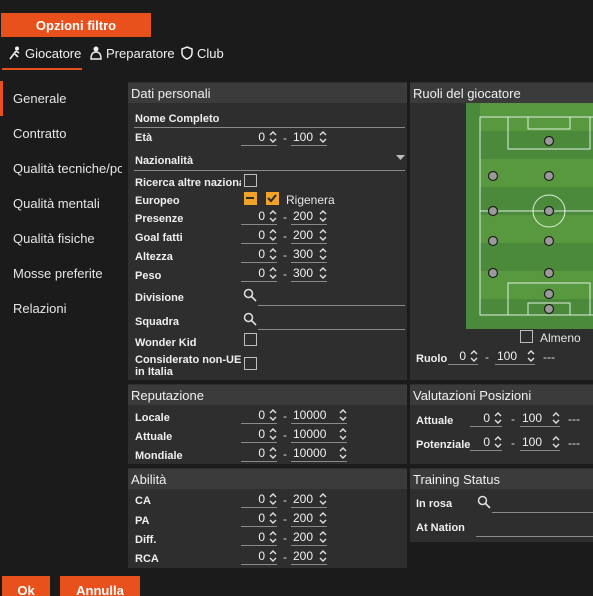 The image size is (593, 596). What do you see at coordinates (463, 356) in the screenshot?
I see `ruolo-min-stepper: 0` at bounding box center [463, 356].